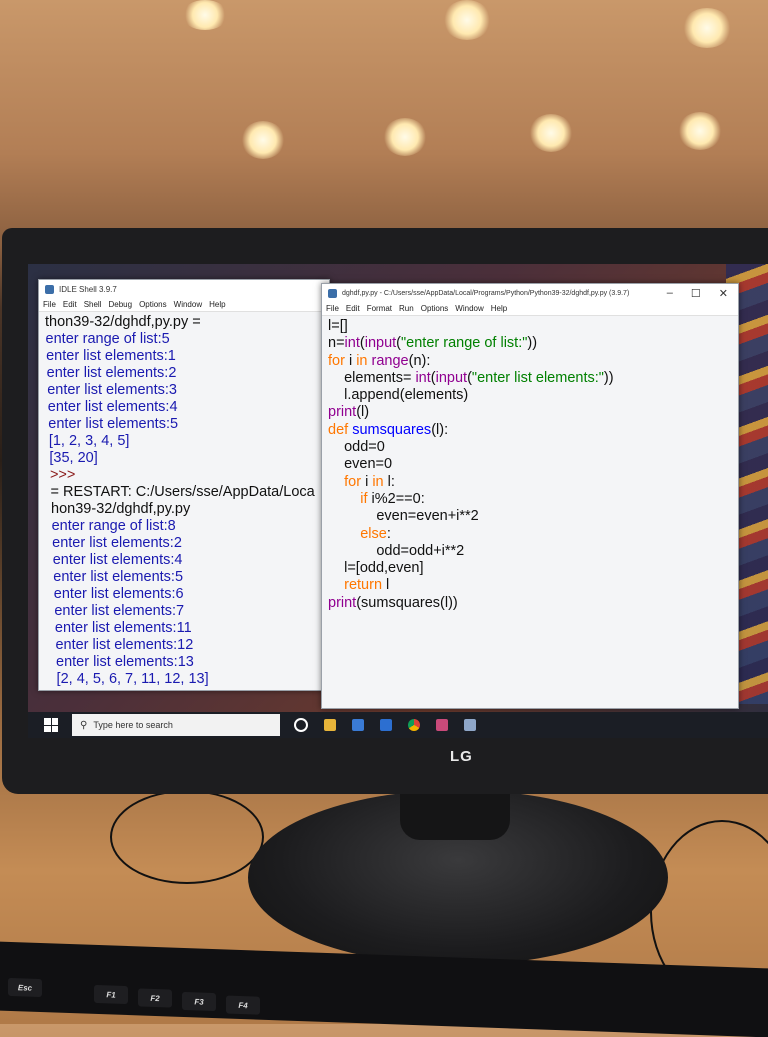 The height and width of the screenshot is (1037, 768). Describe the element at coordinates (84, 725) in the screenshot. I see `search-icon: ⚲` at that location.